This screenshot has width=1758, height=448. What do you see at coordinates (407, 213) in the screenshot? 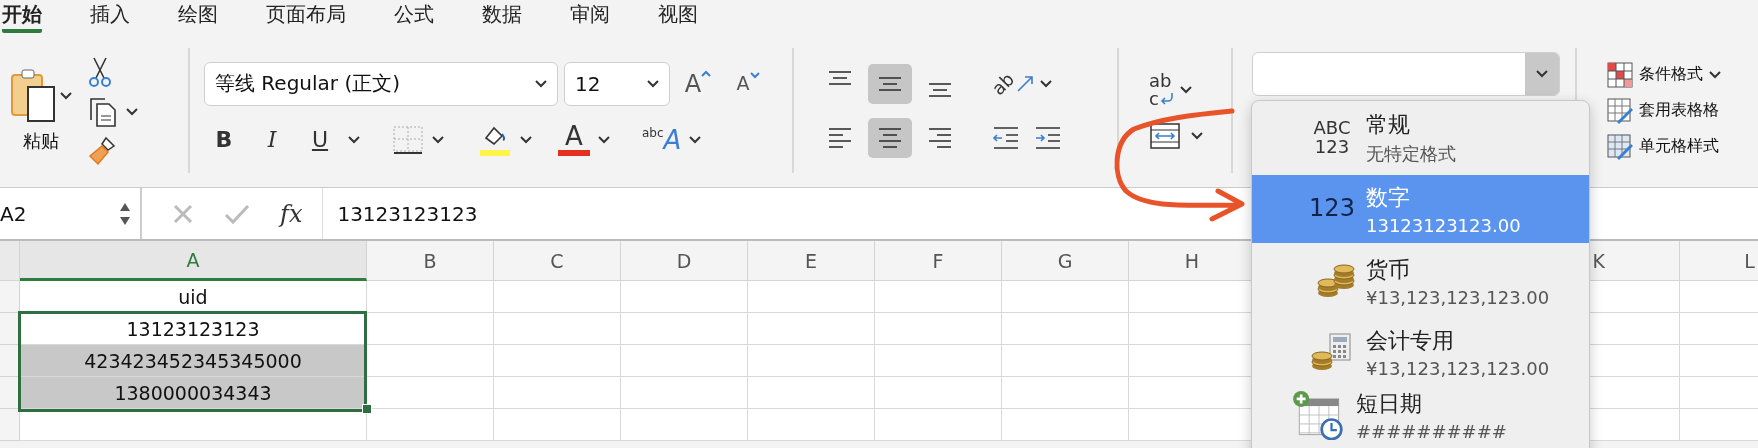
I see `formula-value: 13123123123` at bounding box center [407, 213].